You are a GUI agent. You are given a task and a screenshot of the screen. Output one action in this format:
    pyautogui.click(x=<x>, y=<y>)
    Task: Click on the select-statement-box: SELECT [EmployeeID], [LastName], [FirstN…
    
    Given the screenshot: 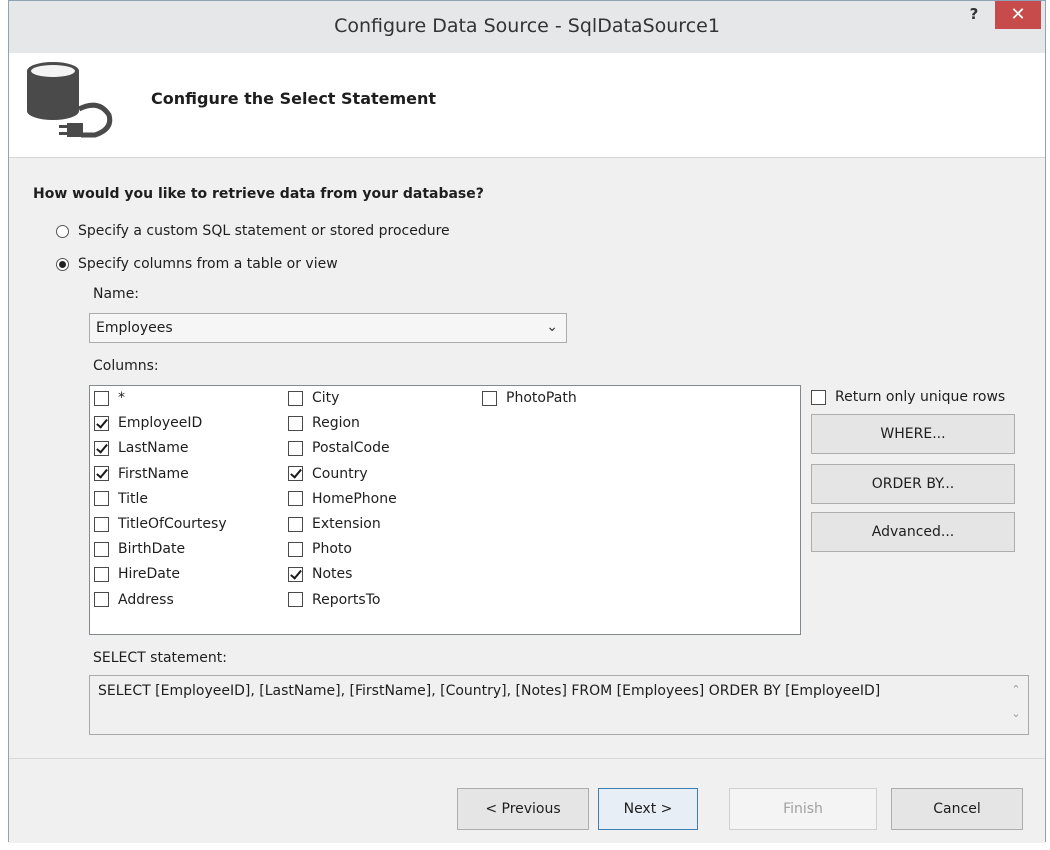 What is the action you would take?
    pyautogui.click(x=559, y=705)
    